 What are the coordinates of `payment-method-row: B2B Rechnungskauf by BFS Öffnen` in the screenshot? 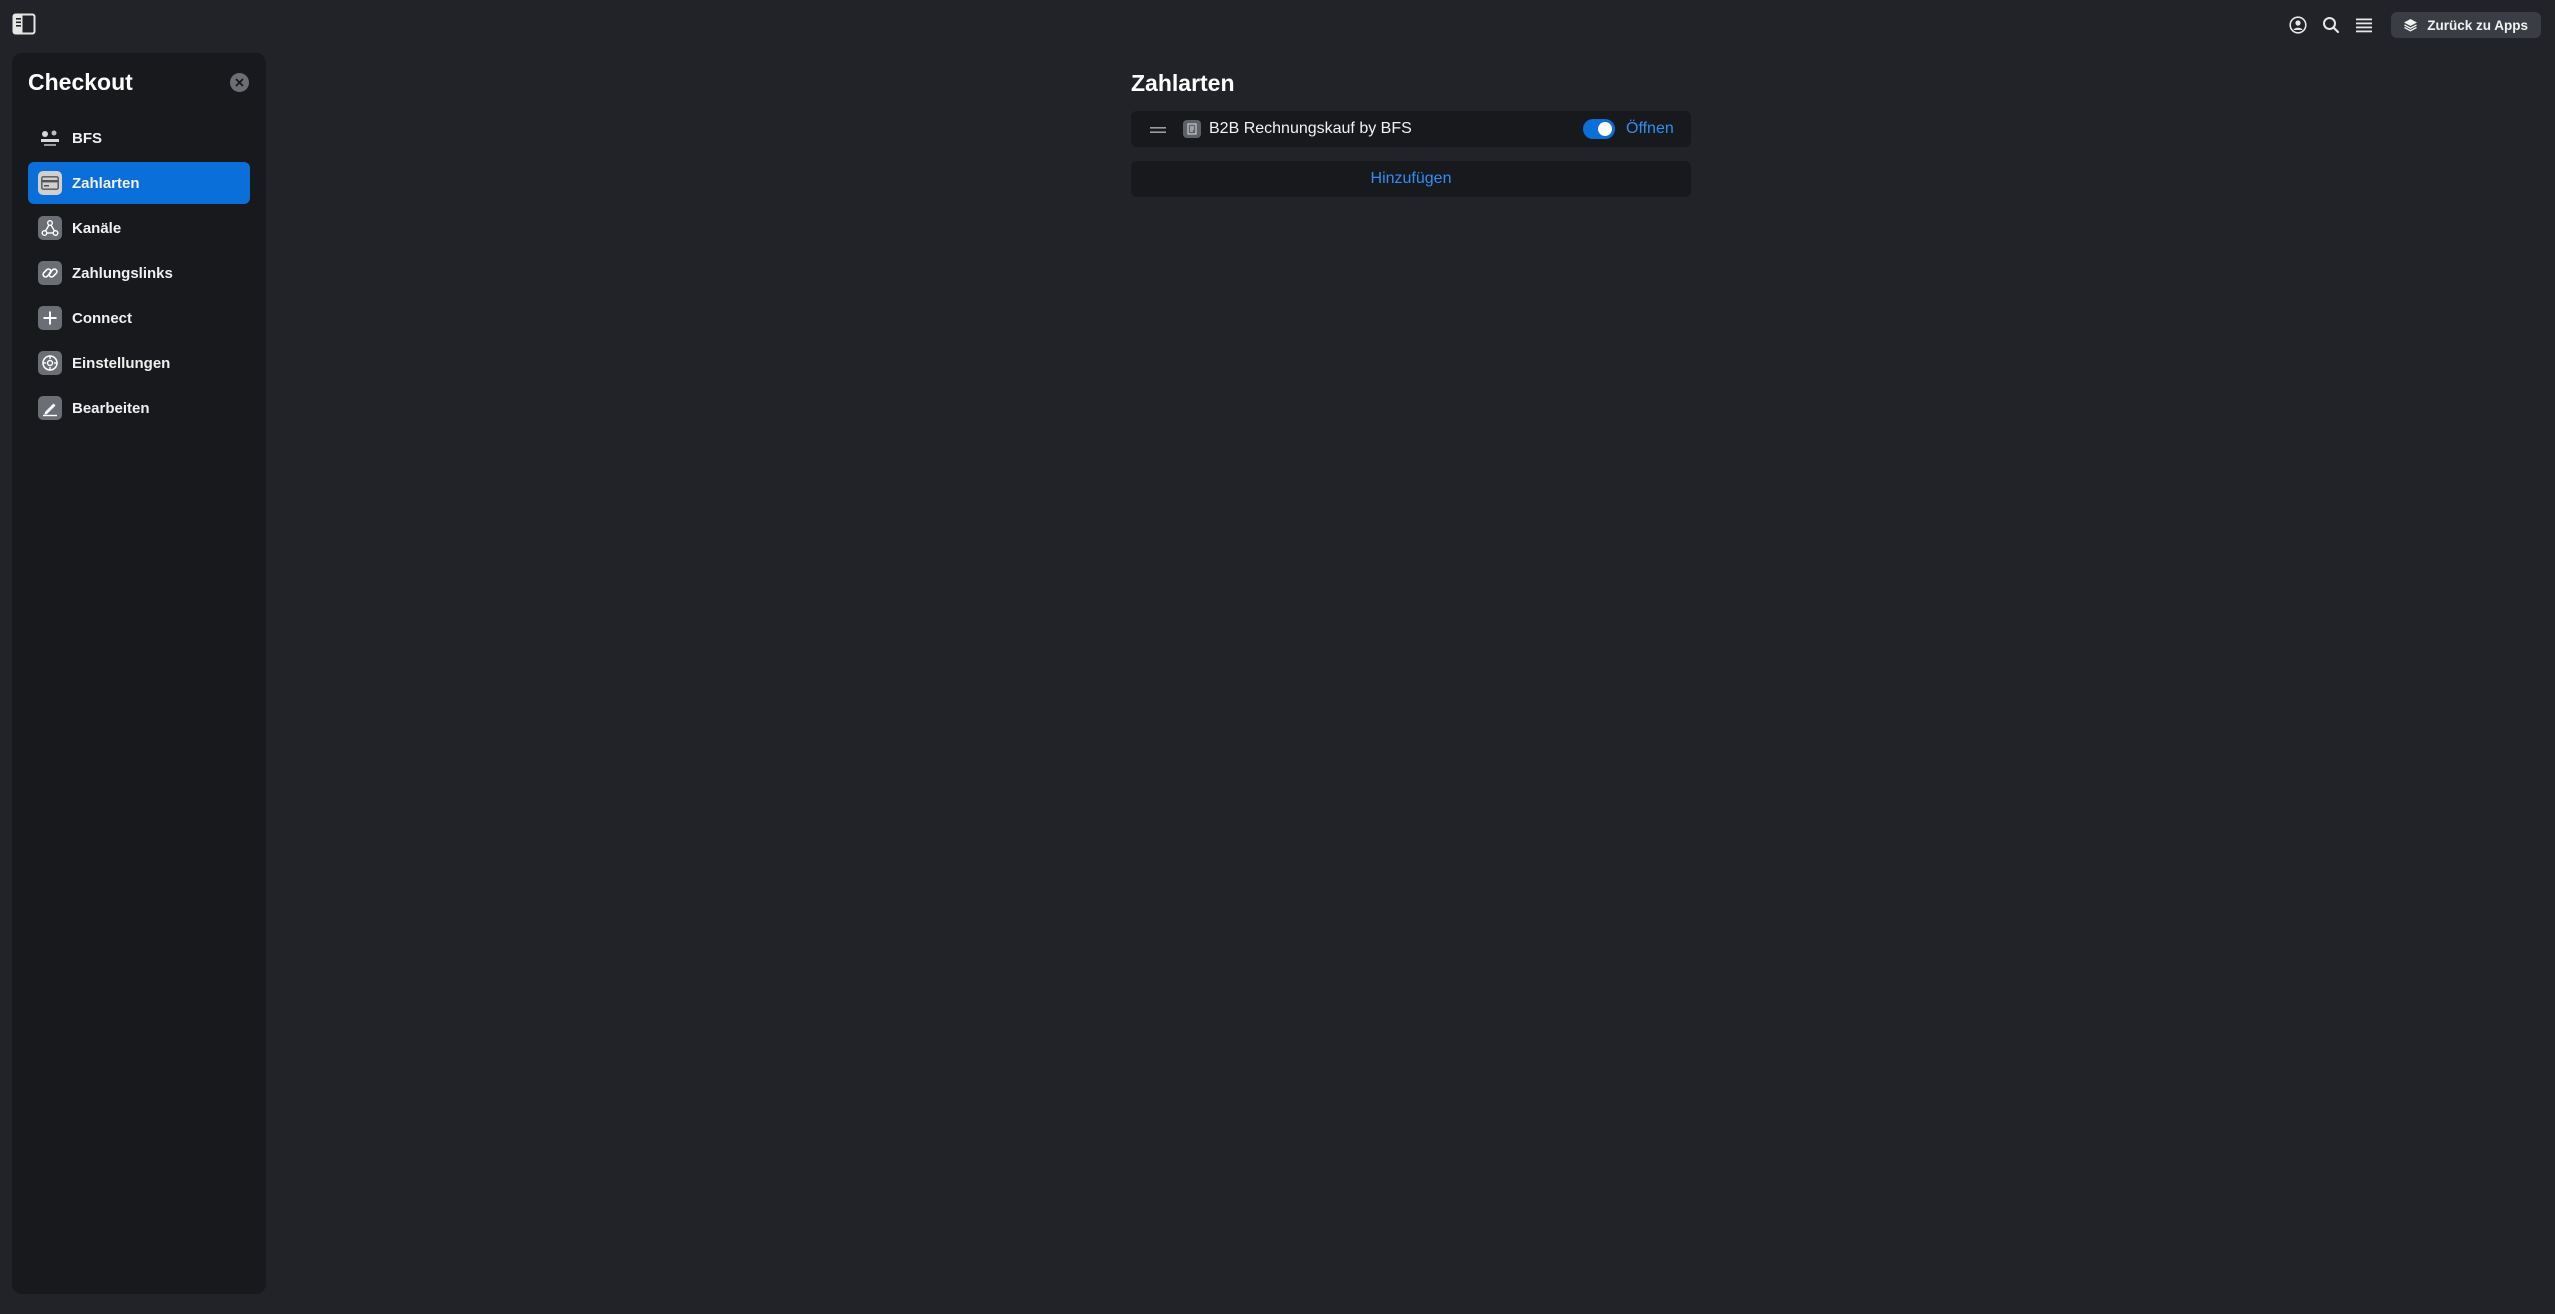 It's located at (1411, 129).